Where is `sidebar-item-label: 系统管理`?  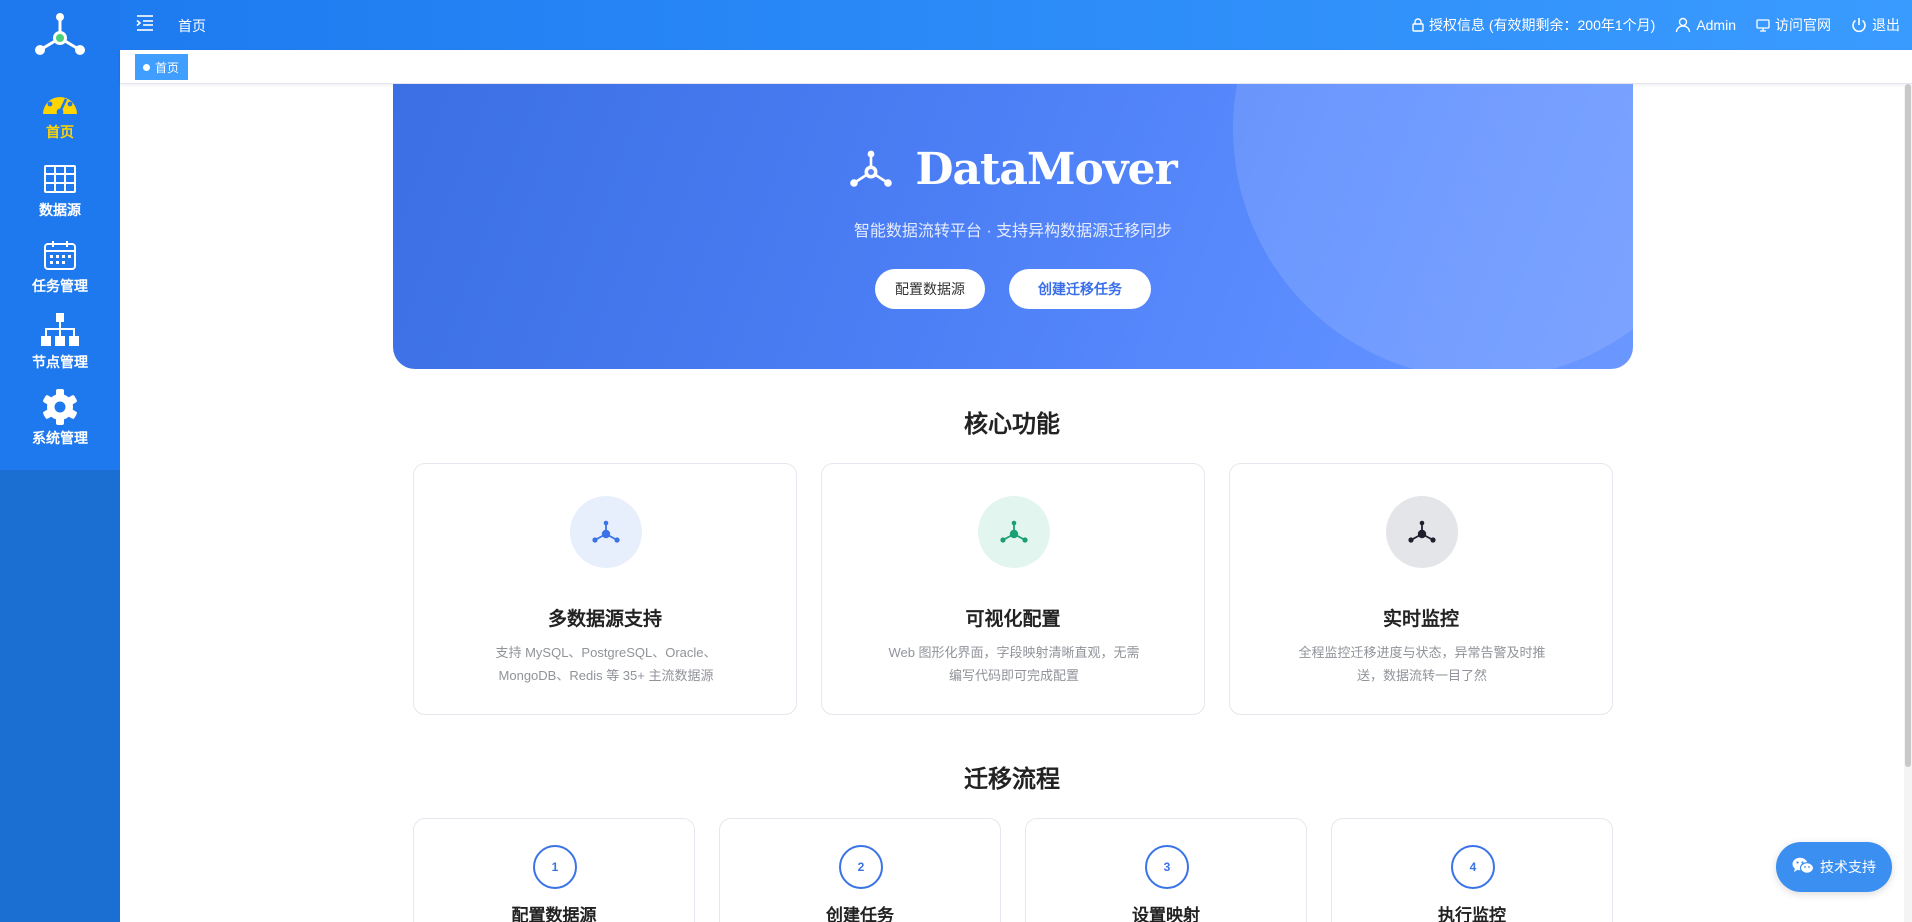
sidebar-item-label: 系统管理 is located at coordinates (60, 438).